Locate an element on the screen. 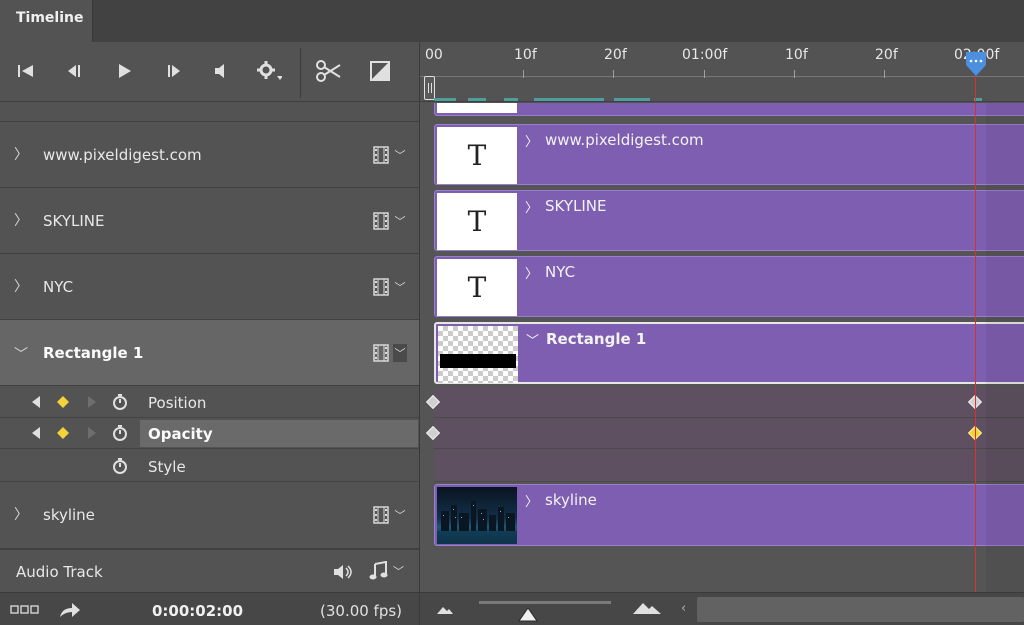 The image size is (1024, 625). layer-row-nyc: 〉 NYC ﹀ is located at coordinates (209, 287).